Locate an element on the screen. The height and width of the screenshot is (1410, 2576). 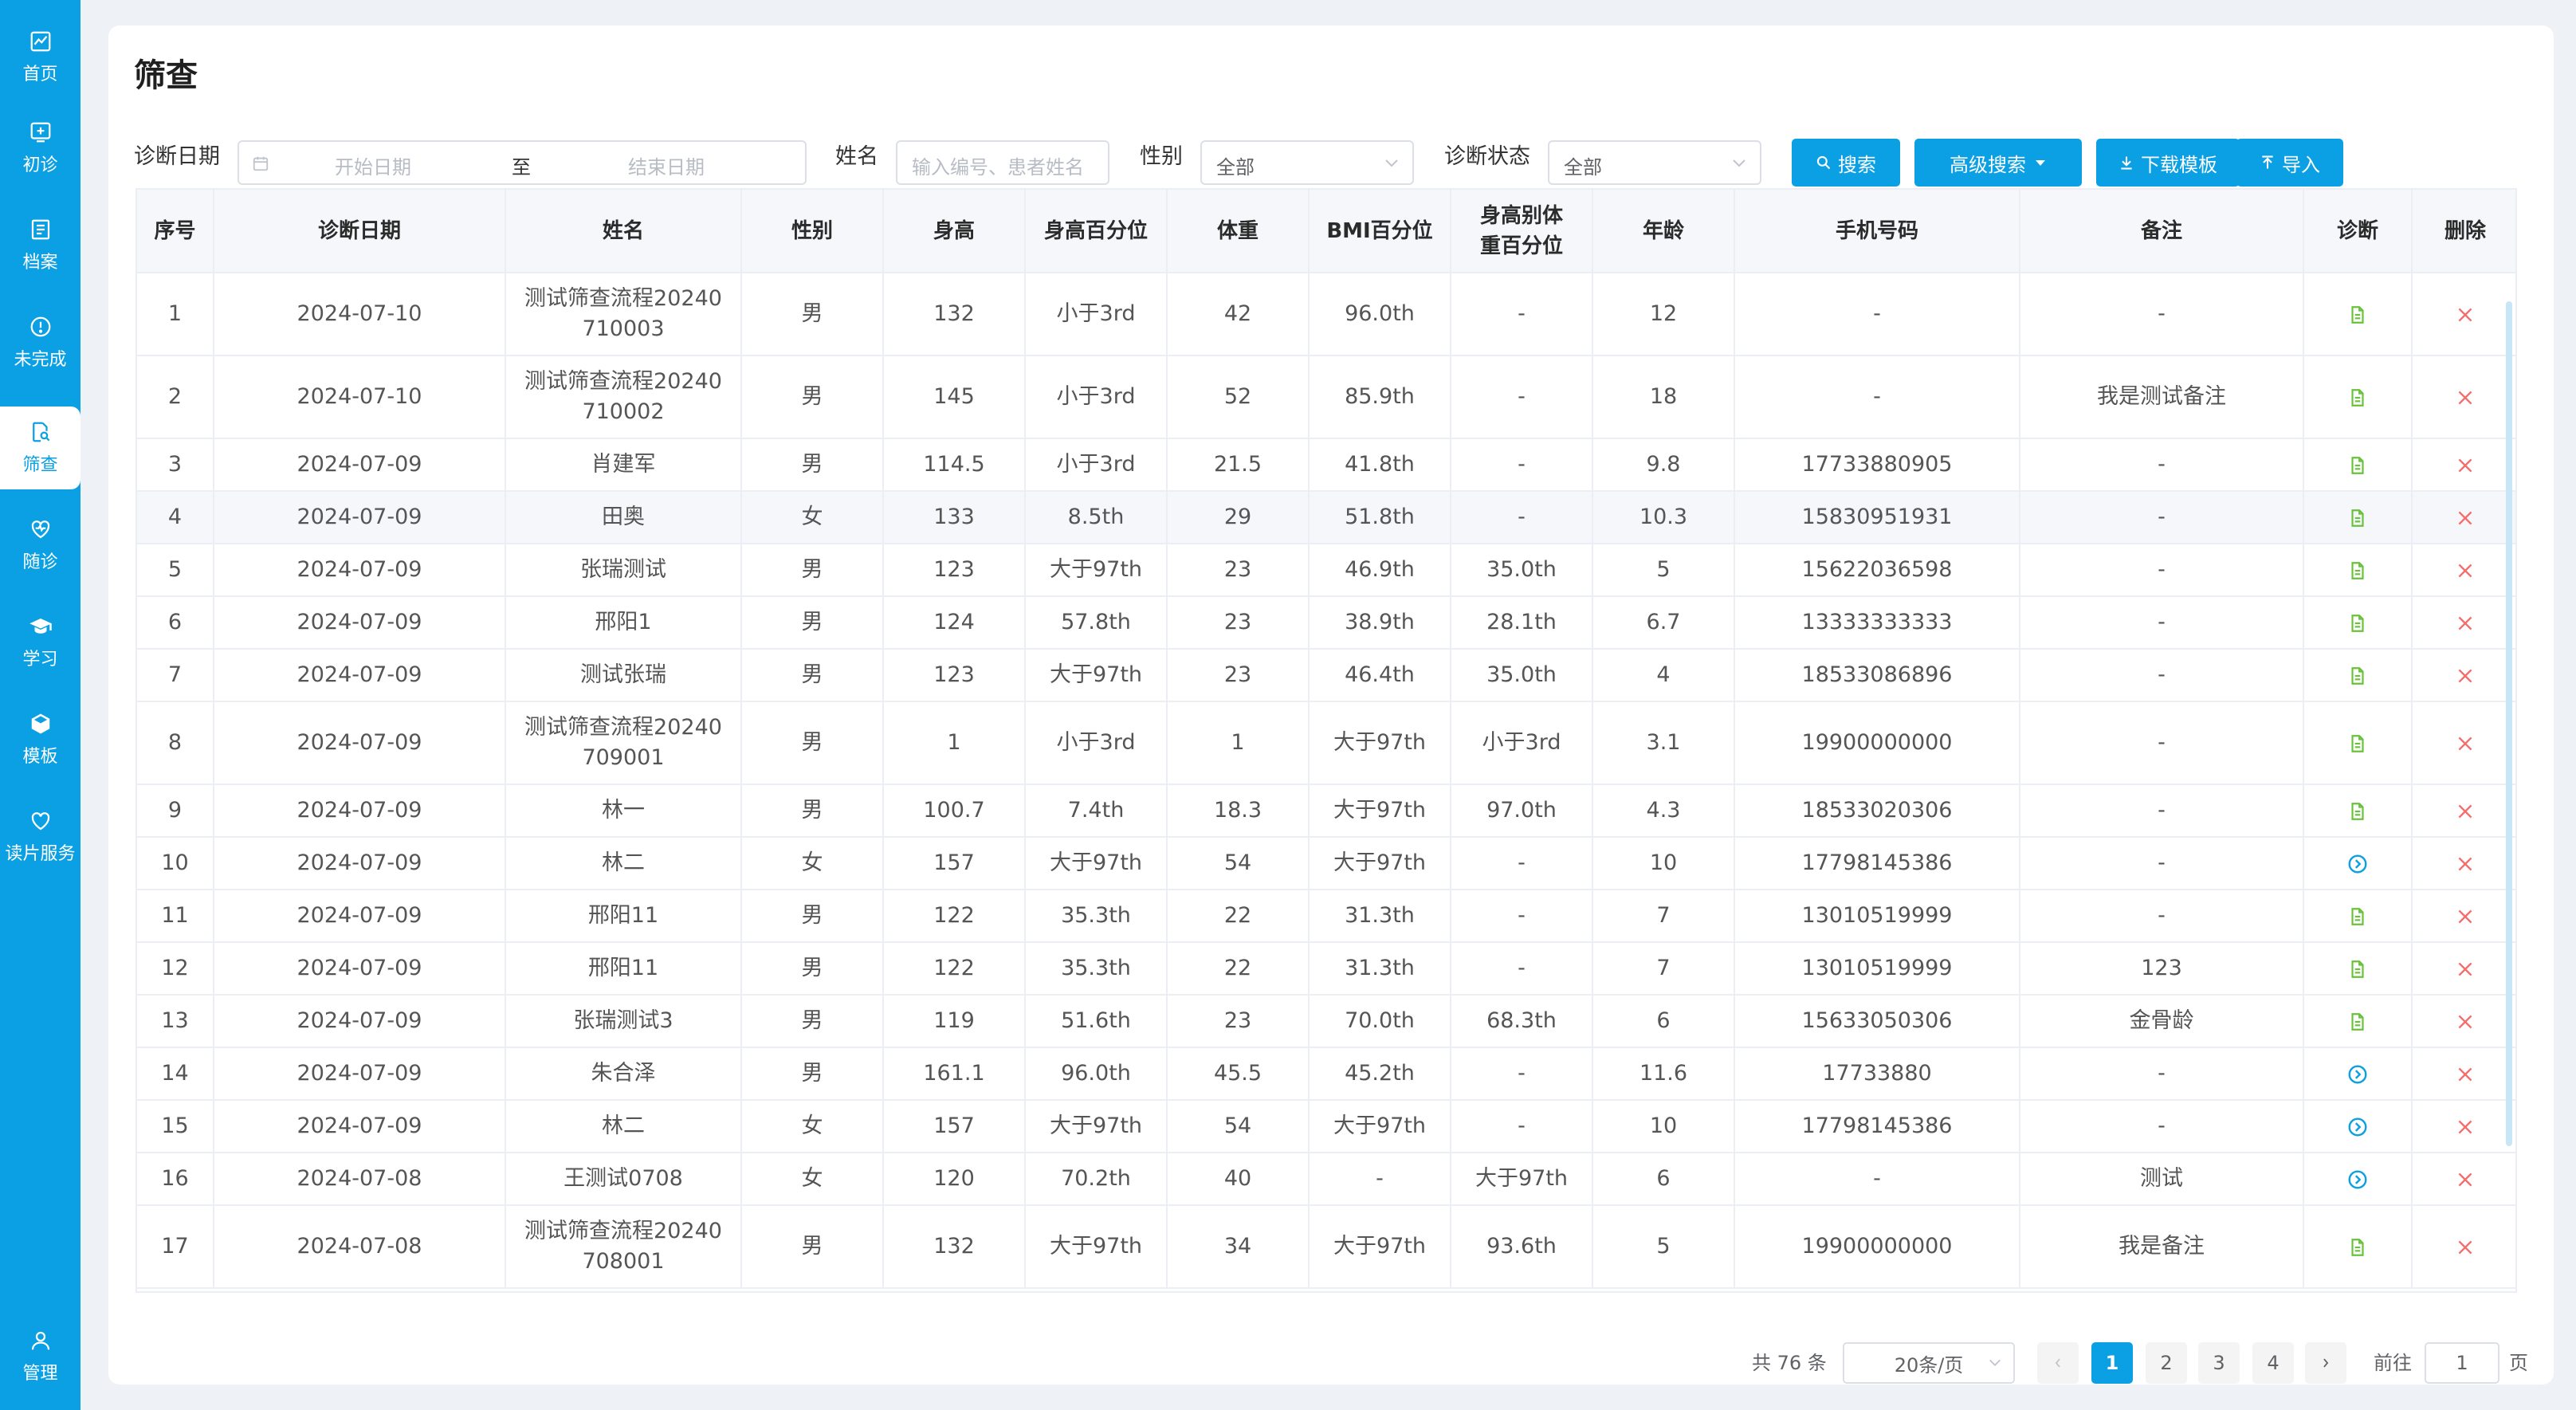
date-end-input: 结束日期 is located at coordinates (666, 165).